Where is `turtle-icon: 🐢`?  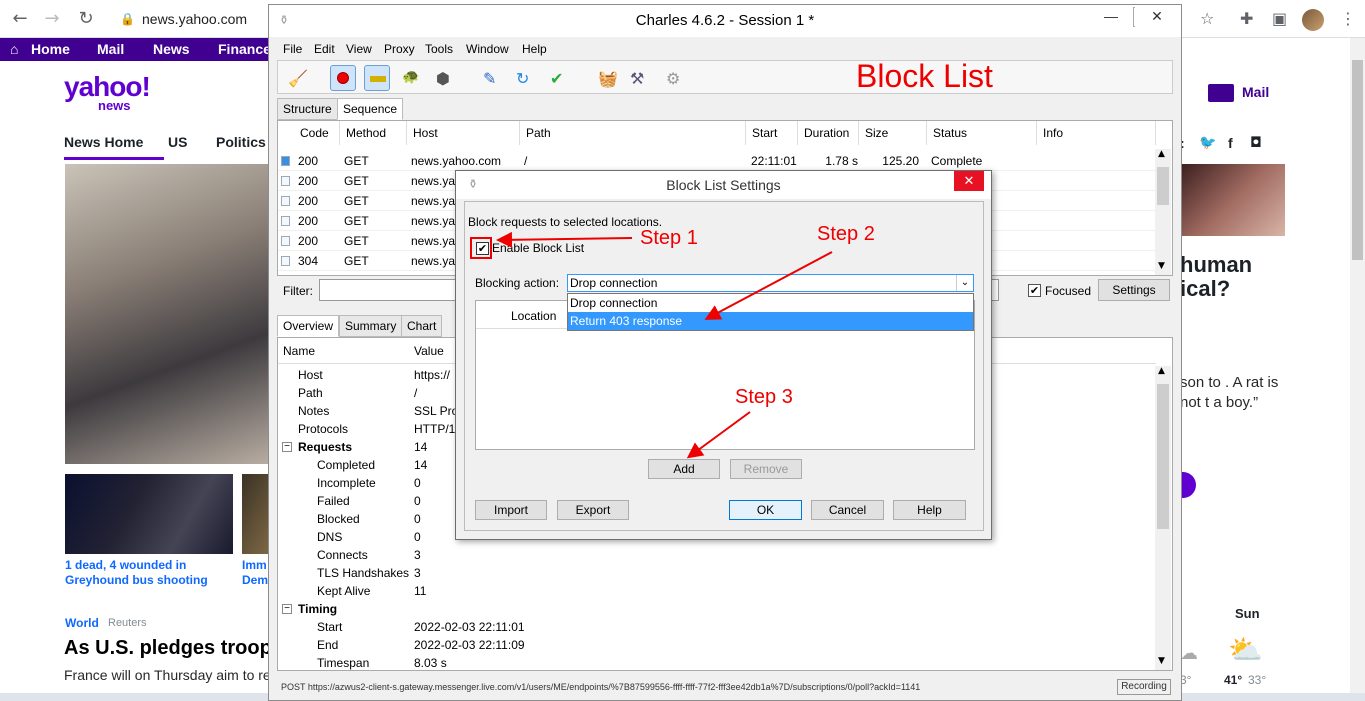 turtle-icon: 🐢 is located at coordinates (411, 78).